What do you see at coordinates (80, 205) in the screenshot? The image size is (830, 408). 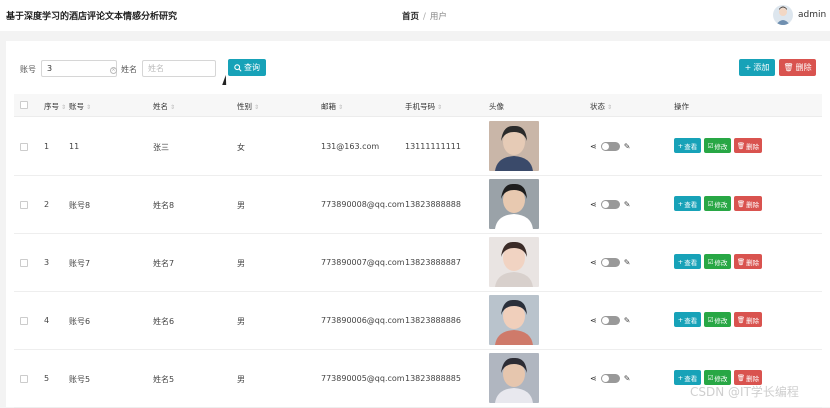 I see `cell-account: 账号8` at bounding box center [80, 205].